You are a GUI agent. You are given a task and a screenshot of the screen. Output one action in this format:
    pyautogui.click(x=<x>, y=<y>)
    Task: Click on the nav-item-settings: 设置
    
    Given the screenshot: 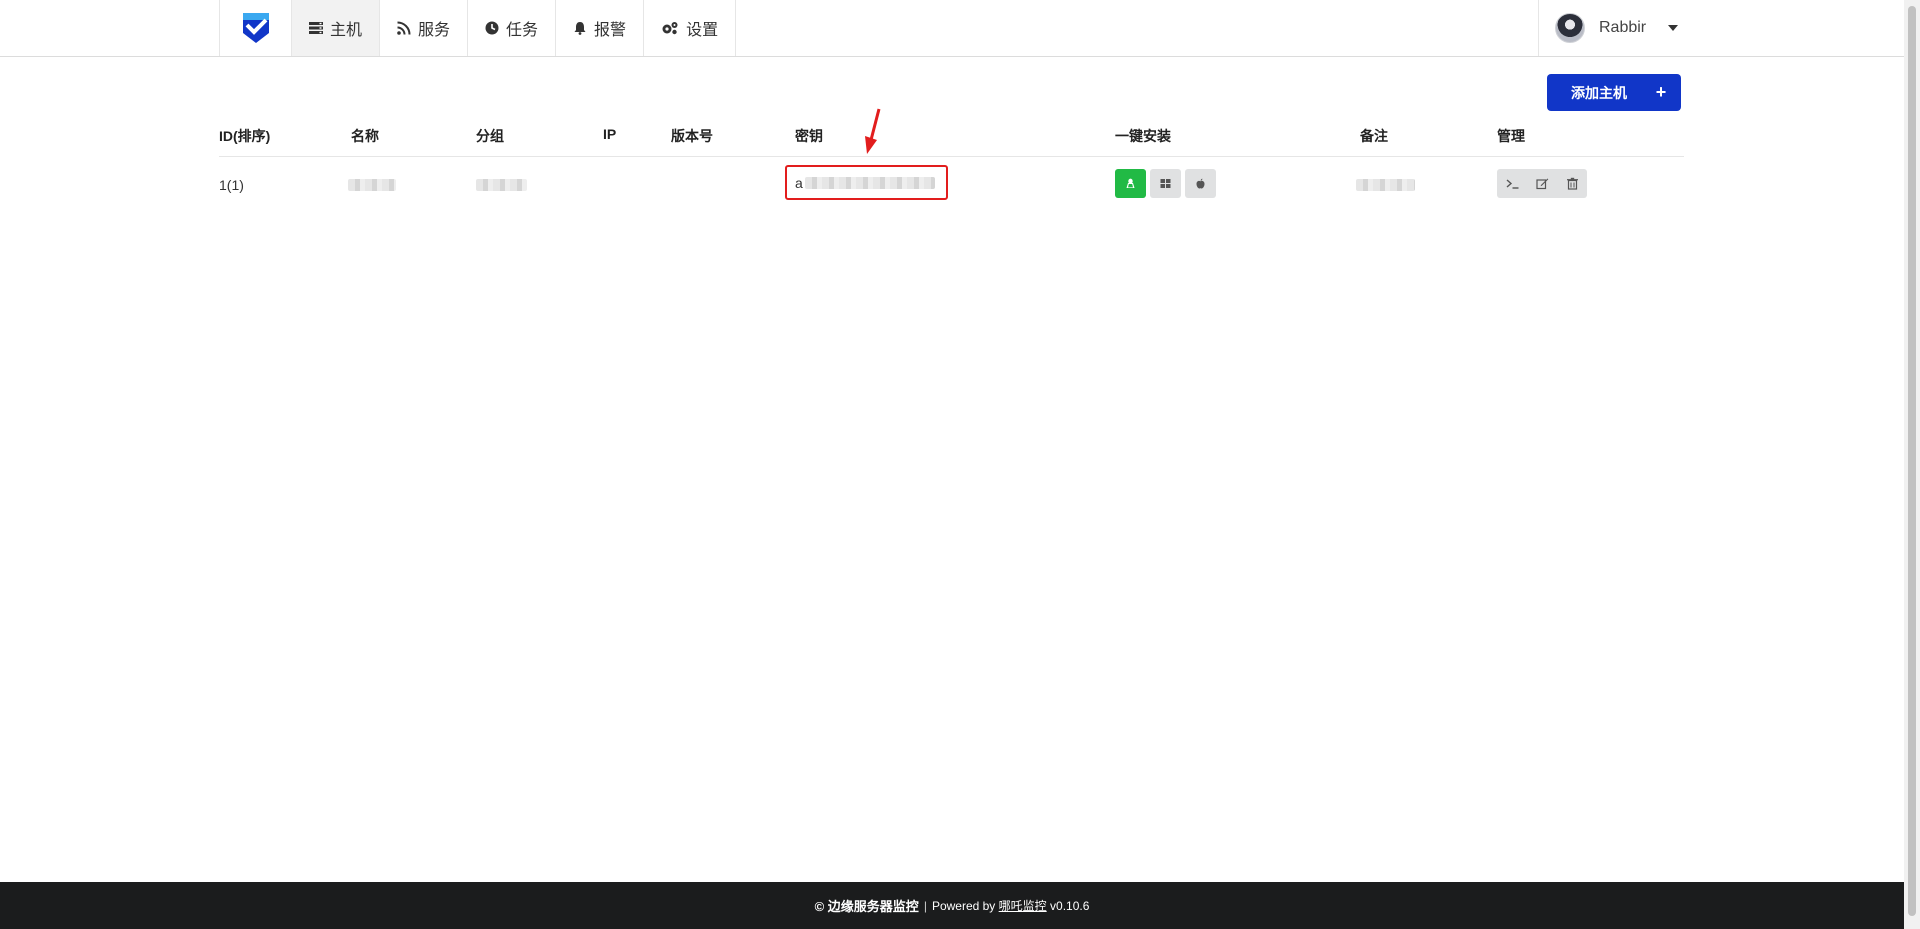 What is the action you would take?
    pyautogui.click(x=690, y=28)
    